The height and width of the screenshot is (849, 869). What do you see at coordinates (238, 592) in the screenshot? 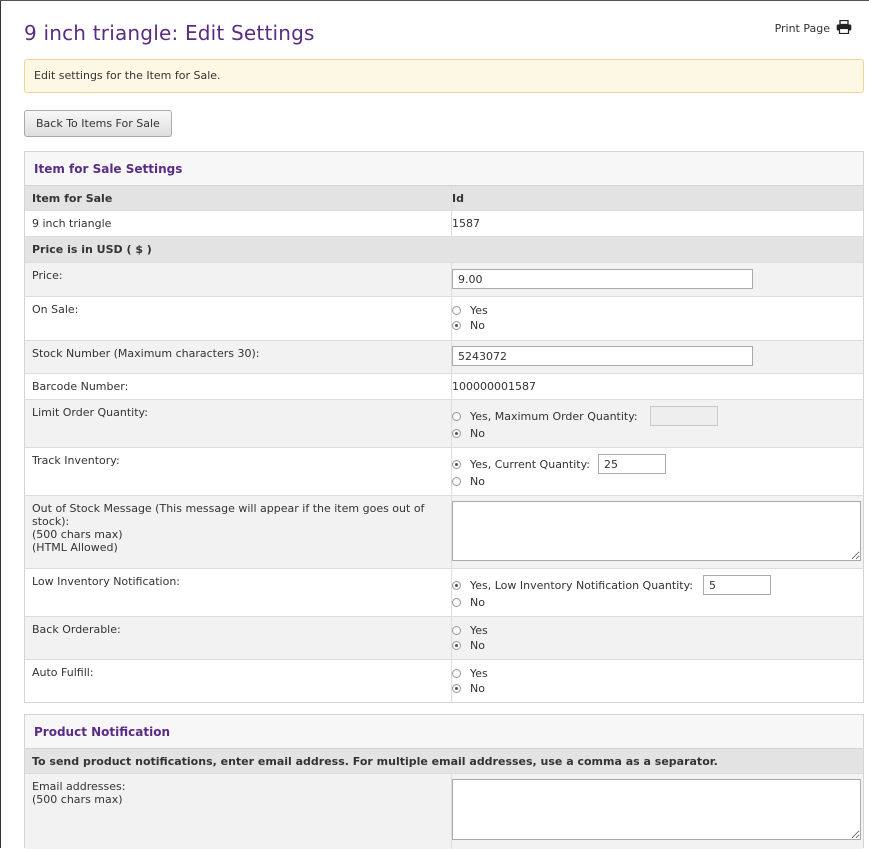
I see `low-inventory-label: Low Inventory Notification:` at bounding box center [238, 592].